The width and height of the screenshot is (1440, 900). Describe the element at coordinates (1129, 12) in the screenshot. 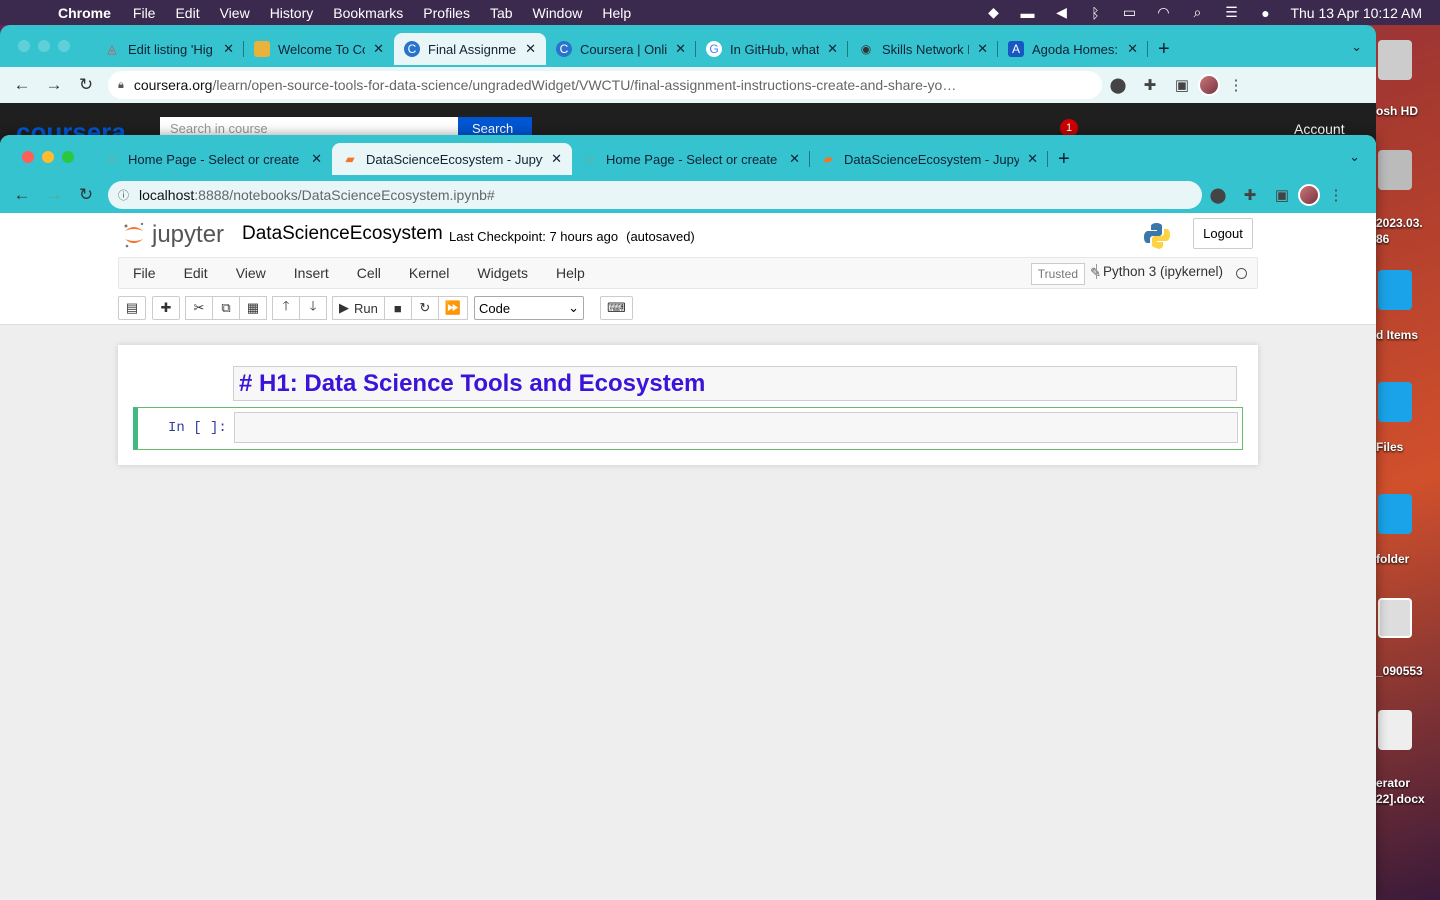

I see `battery-icon: ▭` at that location.